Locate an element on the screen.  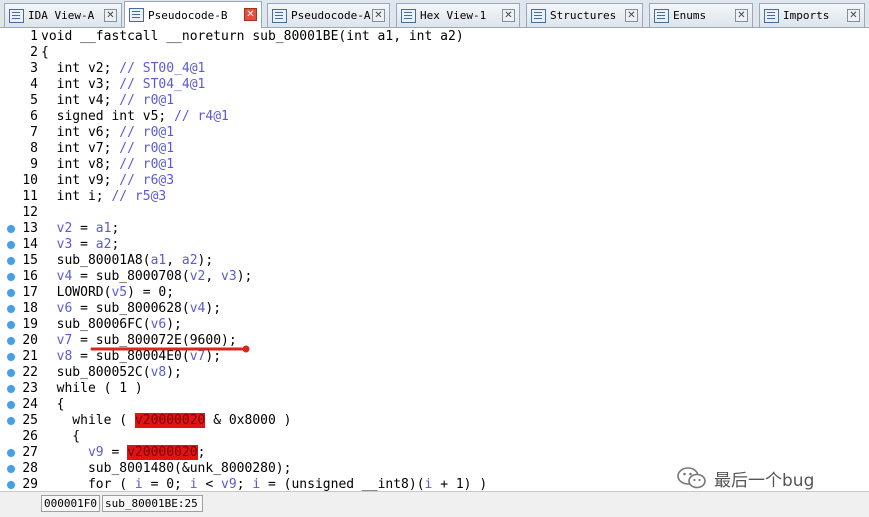
code-line: 14 v3 = a2; is located at coordinates (434, 245).